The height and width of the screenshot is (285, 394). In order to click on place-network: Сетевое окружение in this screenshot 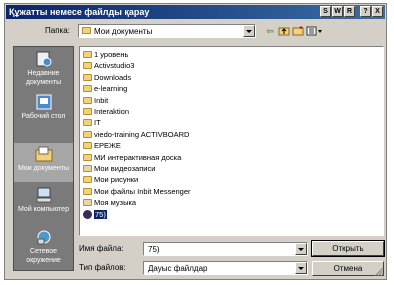, I will do `click(43, 247)`.